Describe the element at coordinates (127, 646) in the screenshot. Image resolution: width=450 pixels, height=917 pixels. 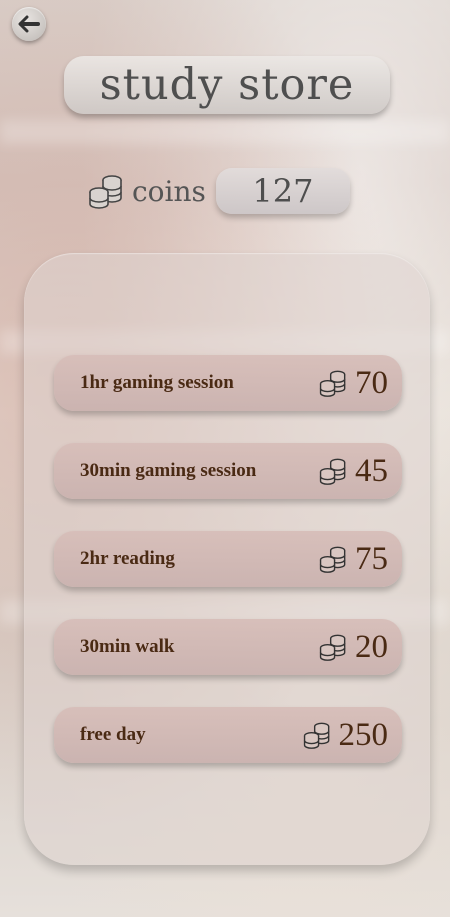
I see `item-label: 30min walk` at that location.